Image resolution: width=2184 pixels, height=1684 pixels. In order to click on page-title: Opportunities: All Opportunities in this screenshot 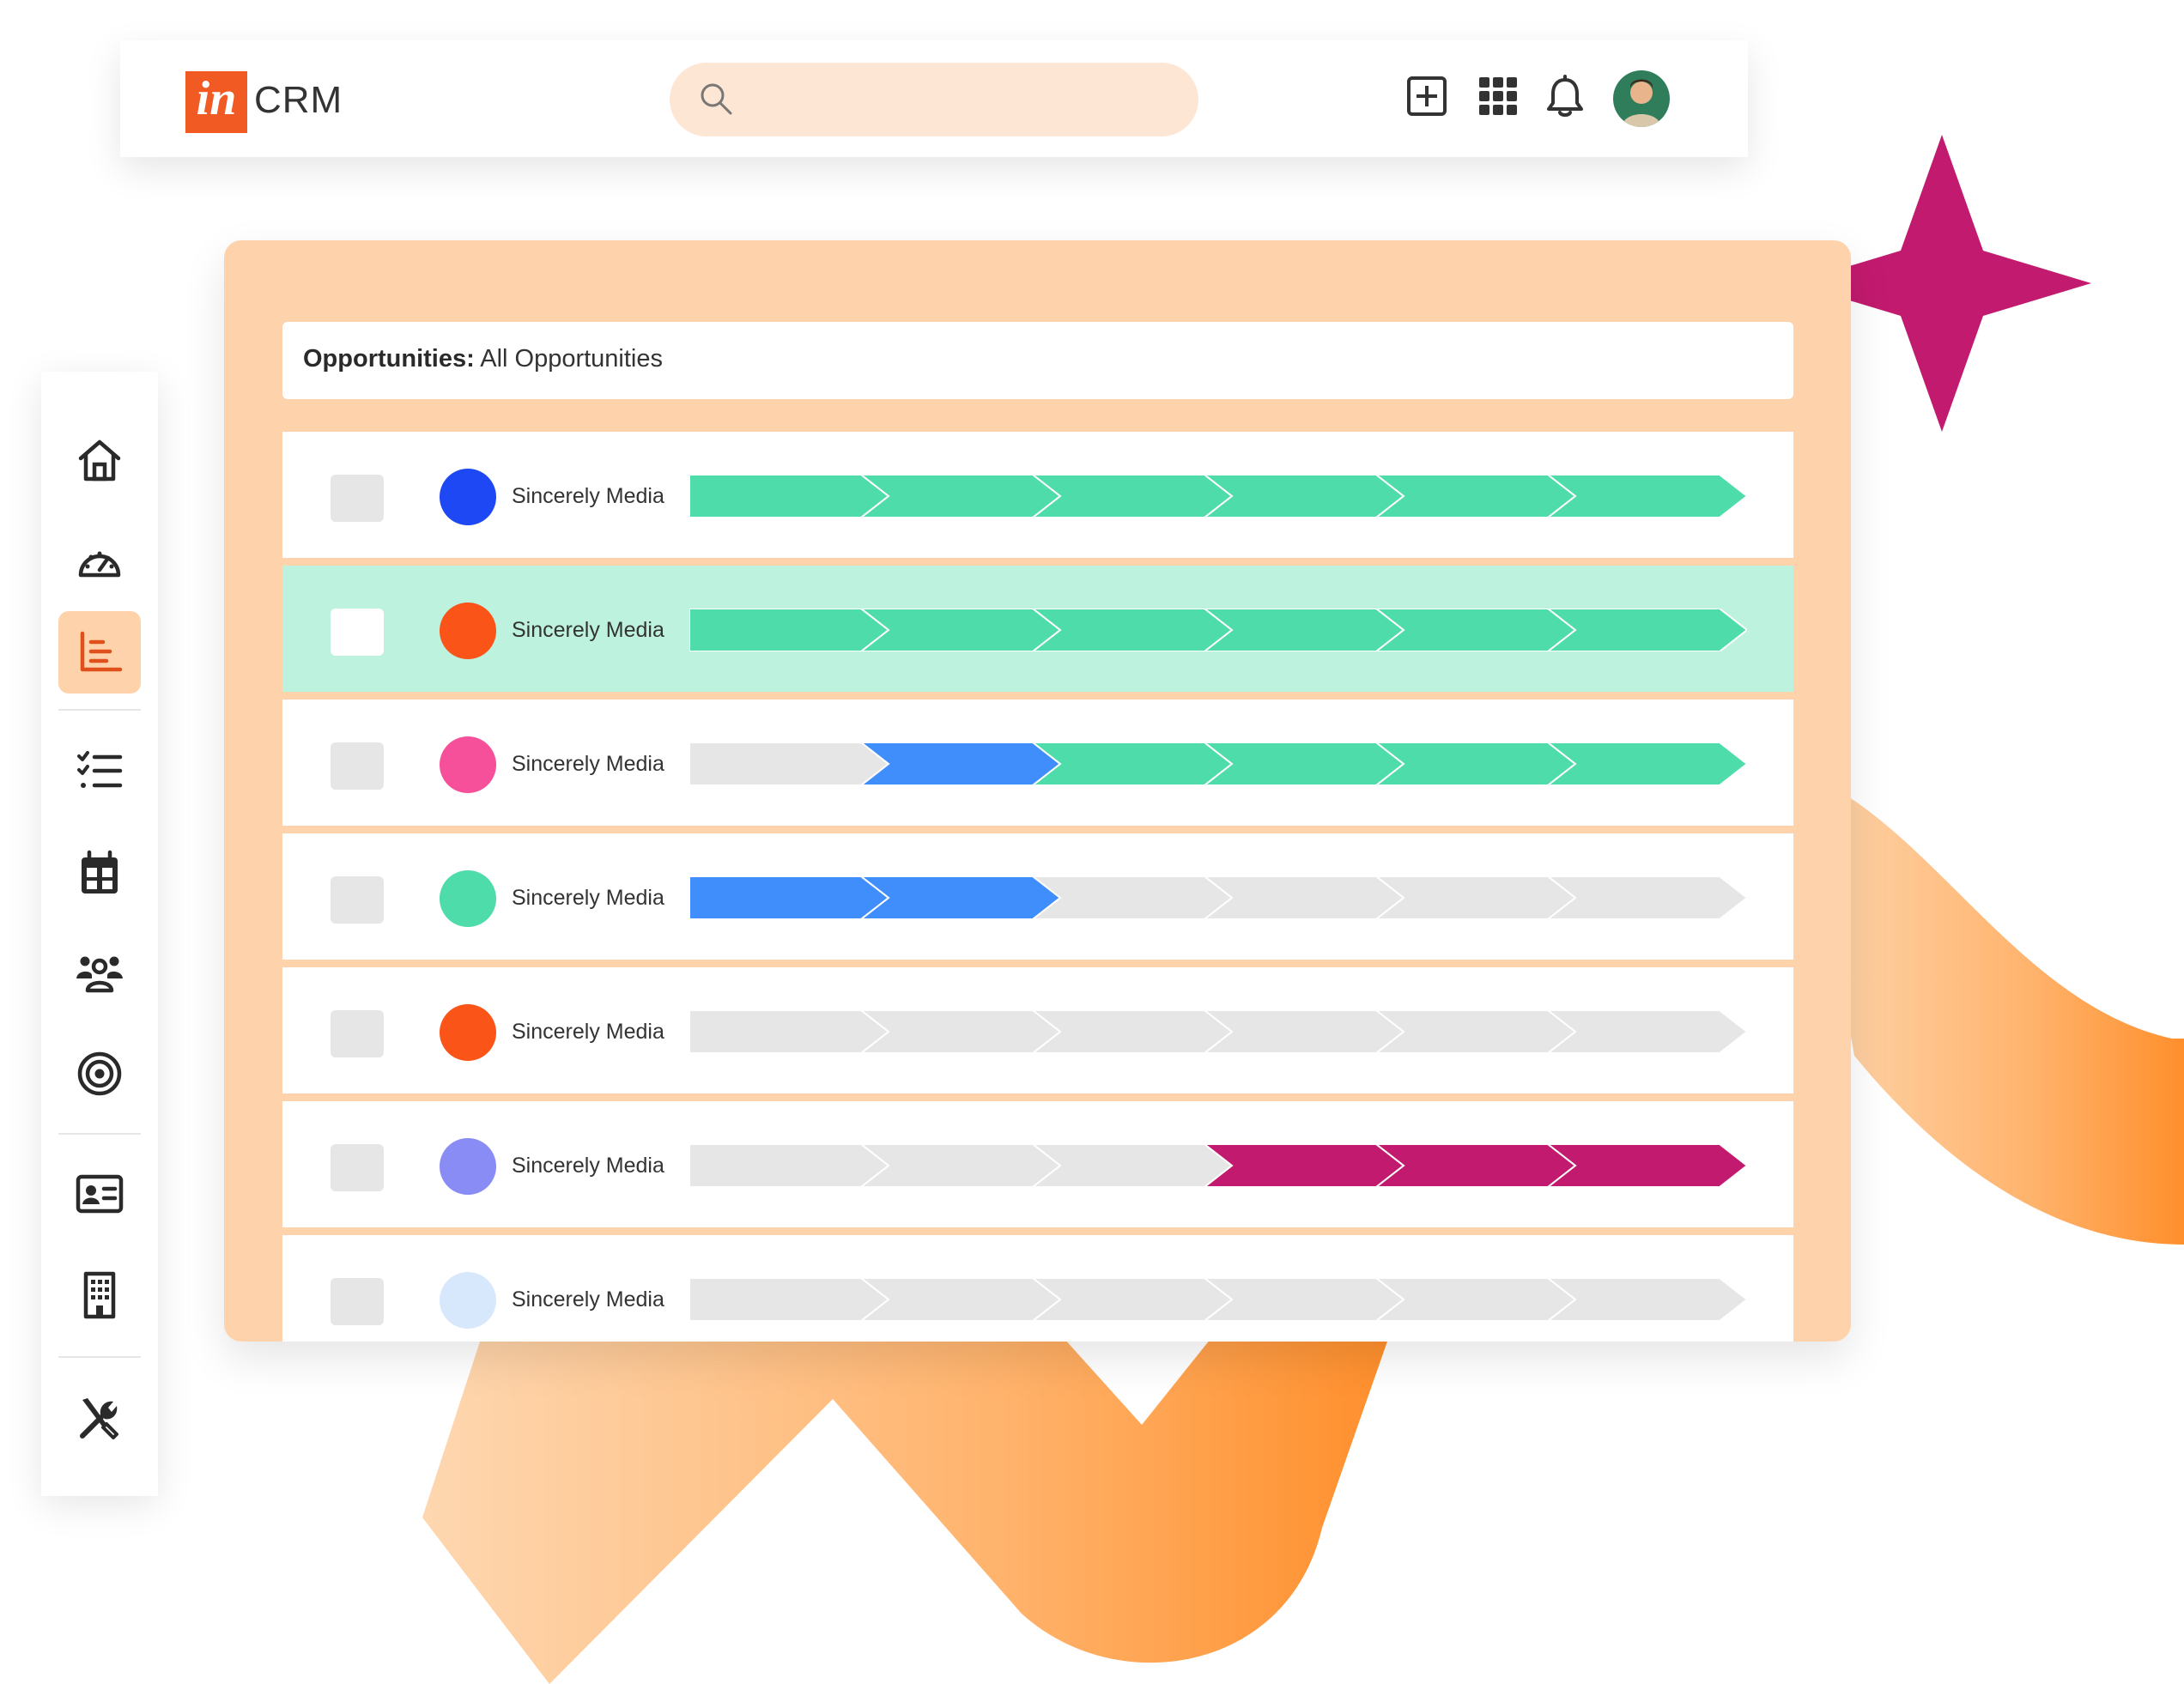, I will do `click(483, 359)`.